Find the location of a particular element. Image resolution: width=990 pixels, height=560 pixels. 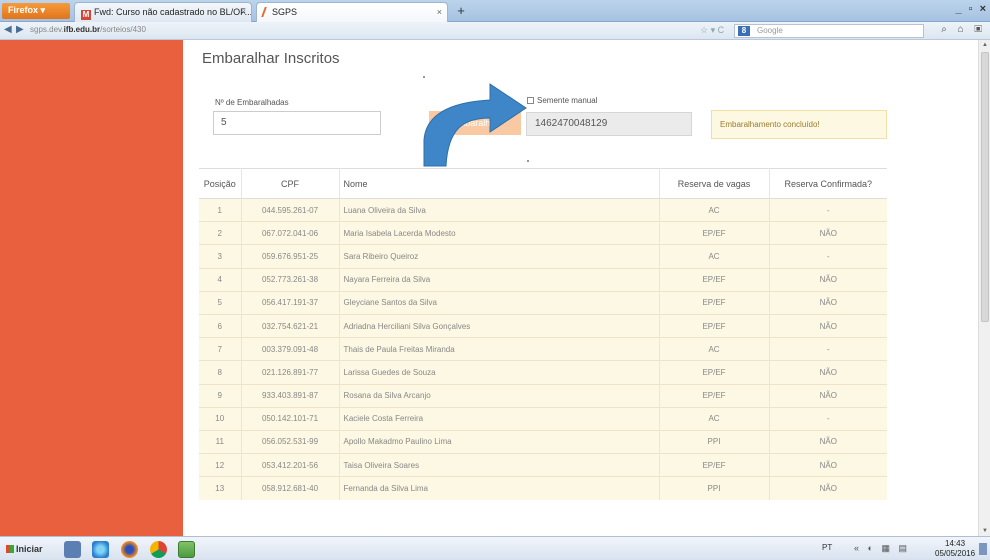

cell-name: Sara Ribeiro Queiroz is located at coordinates (499, 256).